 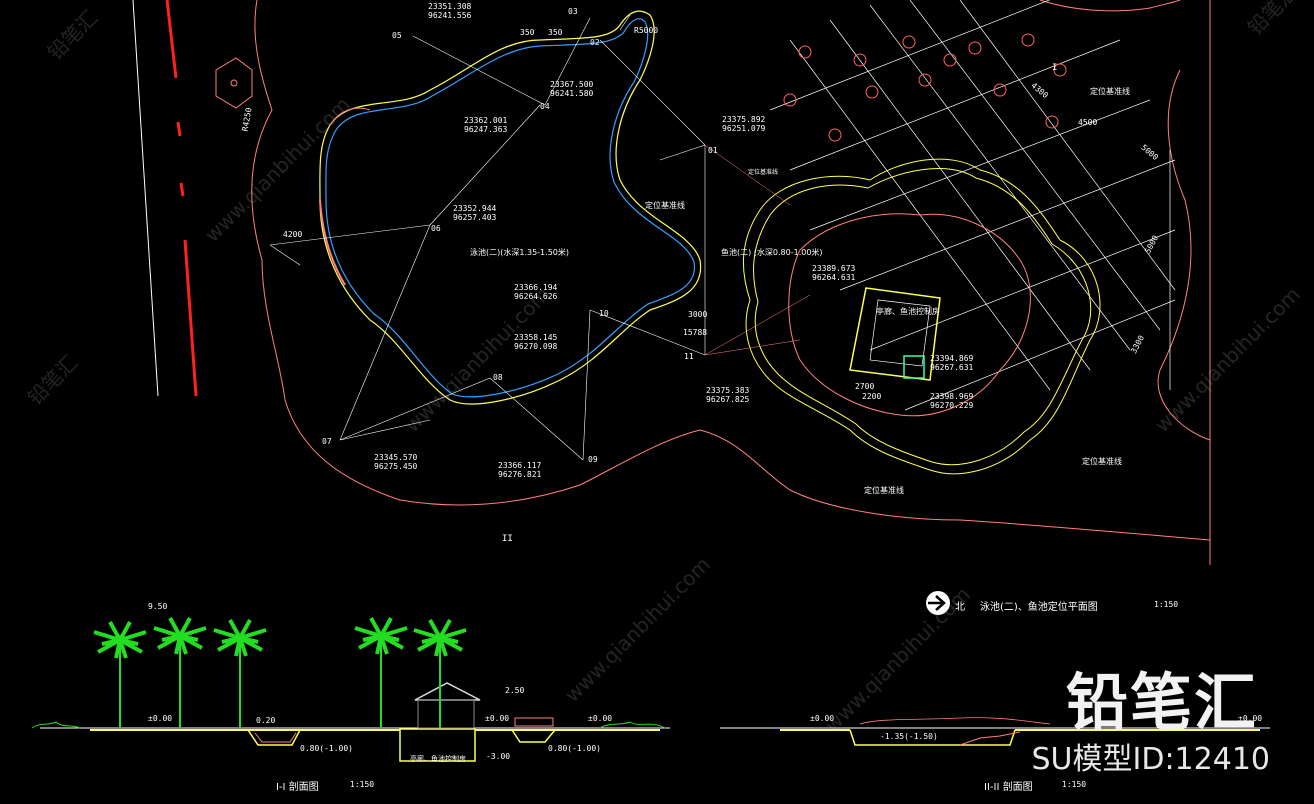 What do you see at coordinates (573, 11) in the screenshot?
I see `point-03: 03` at bounding box center [573, 11].